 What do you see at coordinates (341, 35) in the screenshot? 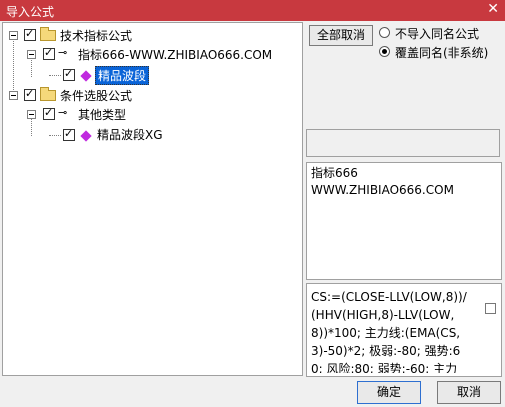
I see `deselect-all-button: 全部取消` at bounding box center [341, 35].